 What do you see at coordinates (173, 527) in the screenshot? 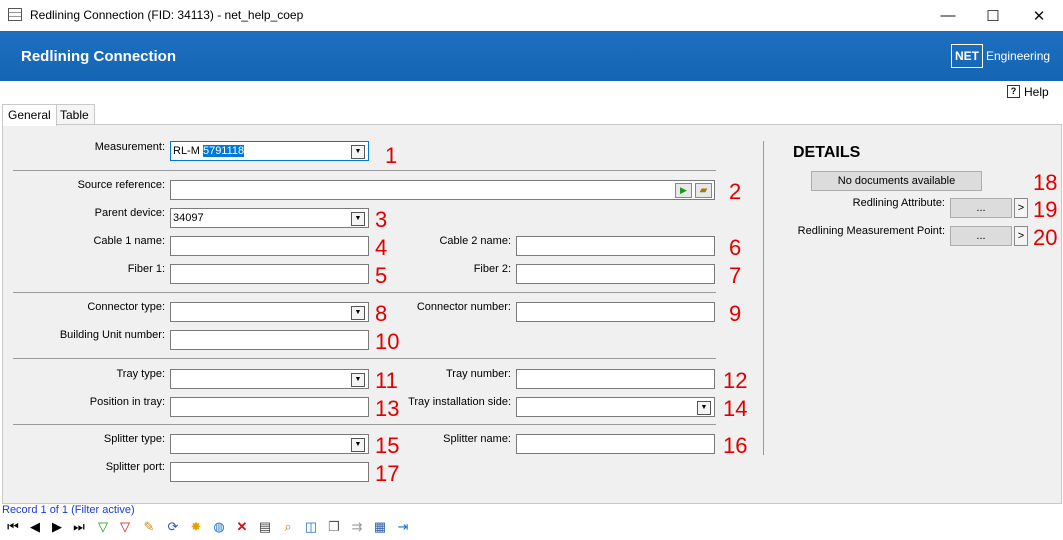
I see `refresh-icon: ⟳` at bounding box center [173, 527].